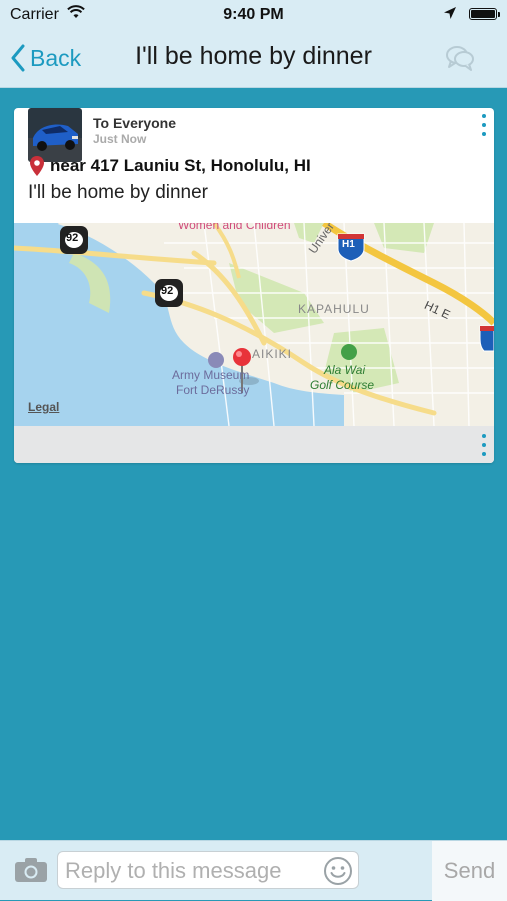  I want to click on send-button: Send, so click(469, 871).